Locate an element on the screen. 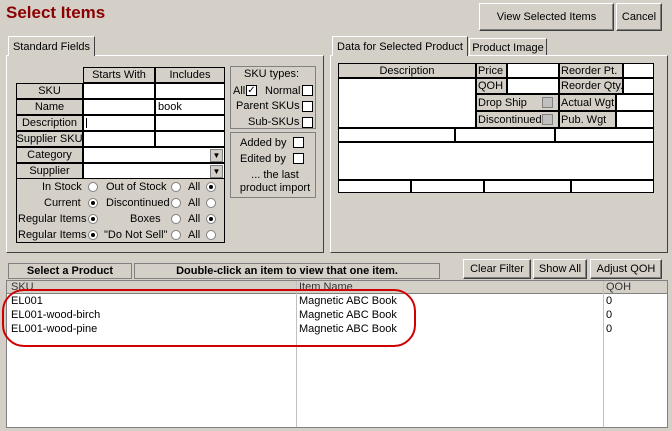  boxes-radio is located at coordinates (176, 219).